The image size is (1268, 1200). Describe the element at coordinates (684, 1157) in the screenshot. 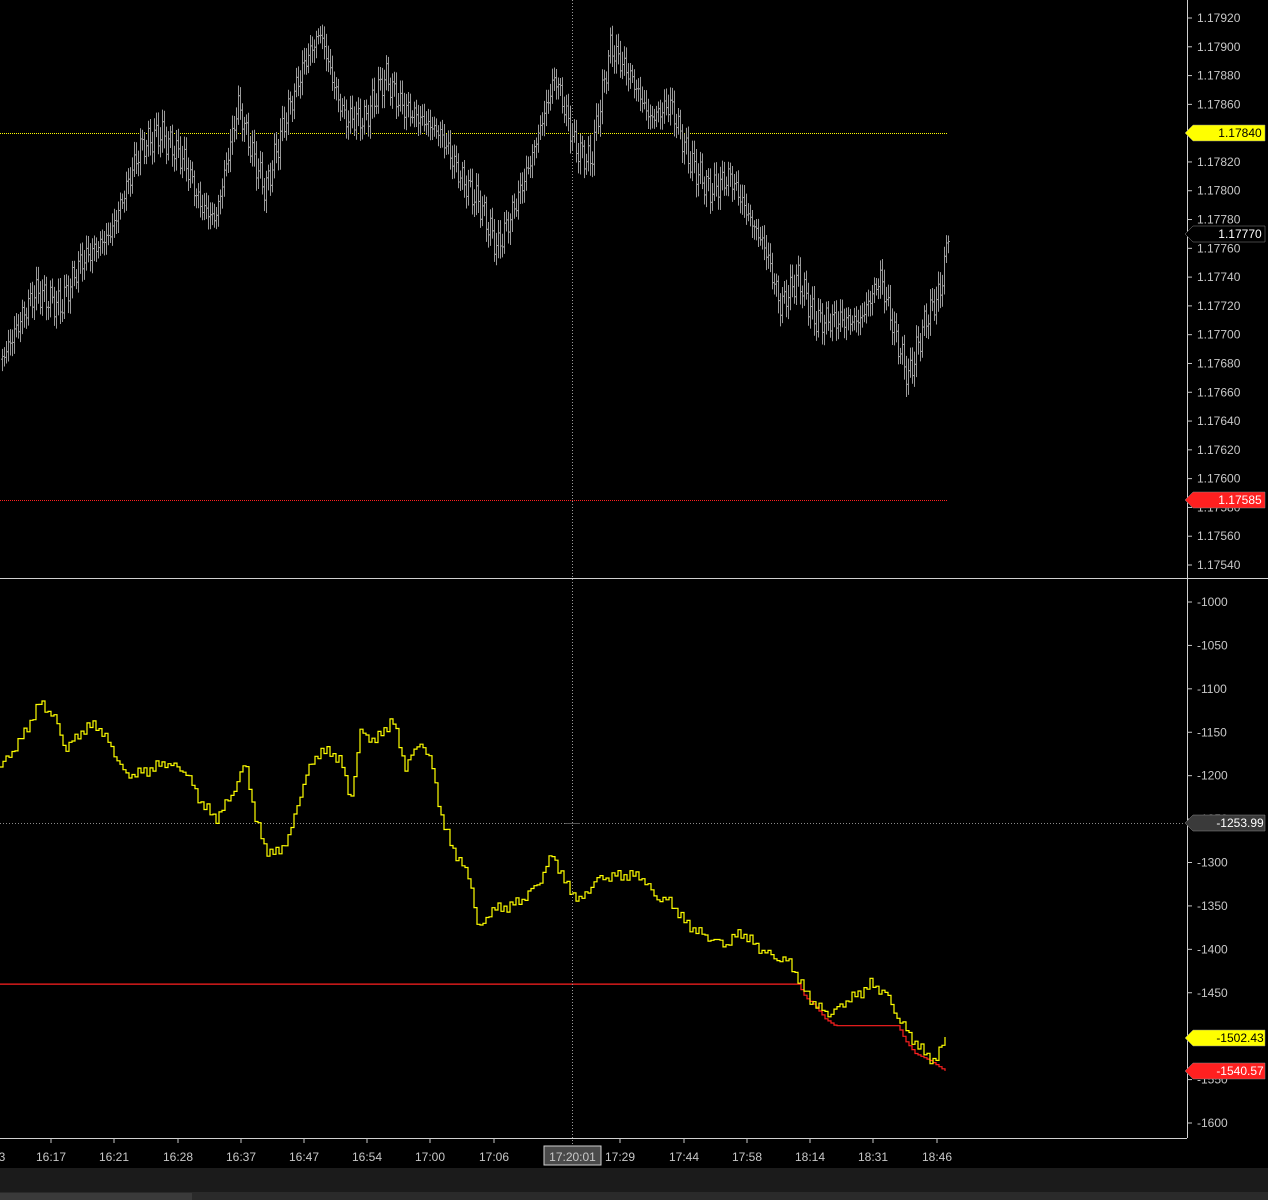

I see `time-tick-label: 17:44` at that location.